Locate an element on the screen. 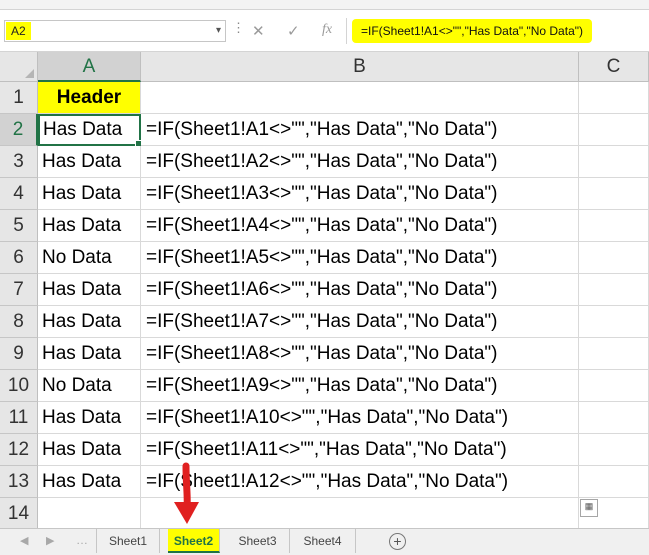 The width and height of the screenshot is (649, 555). cell-b: =IF(Sheet1!A11<>"","Has Data","No Data") is located at coordinates (360, 450).